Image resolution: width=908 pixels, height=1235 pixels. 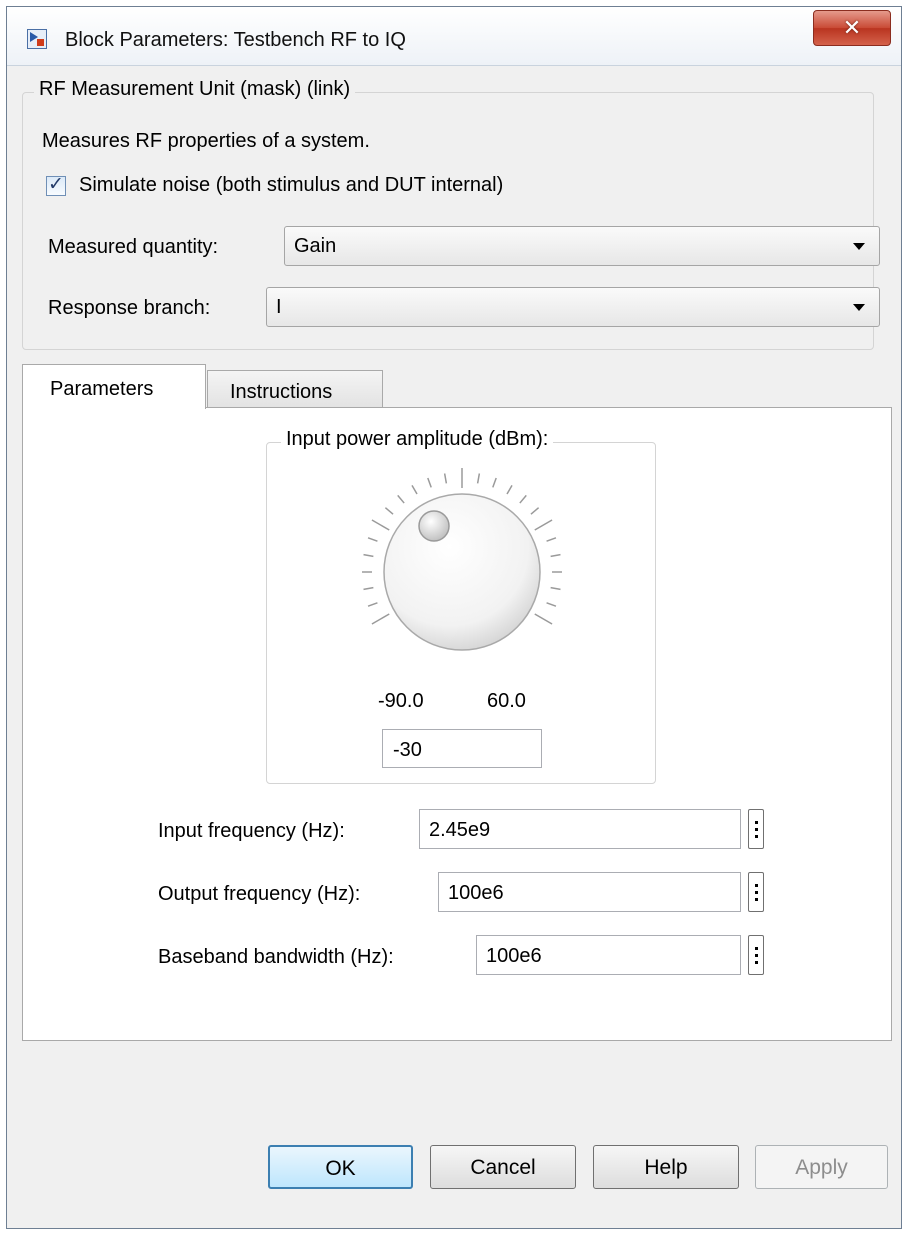 What do you see at coordinates (407, 750) in the screenshot?
I see `input-power-value: -30` at bounding box center [407, 750].